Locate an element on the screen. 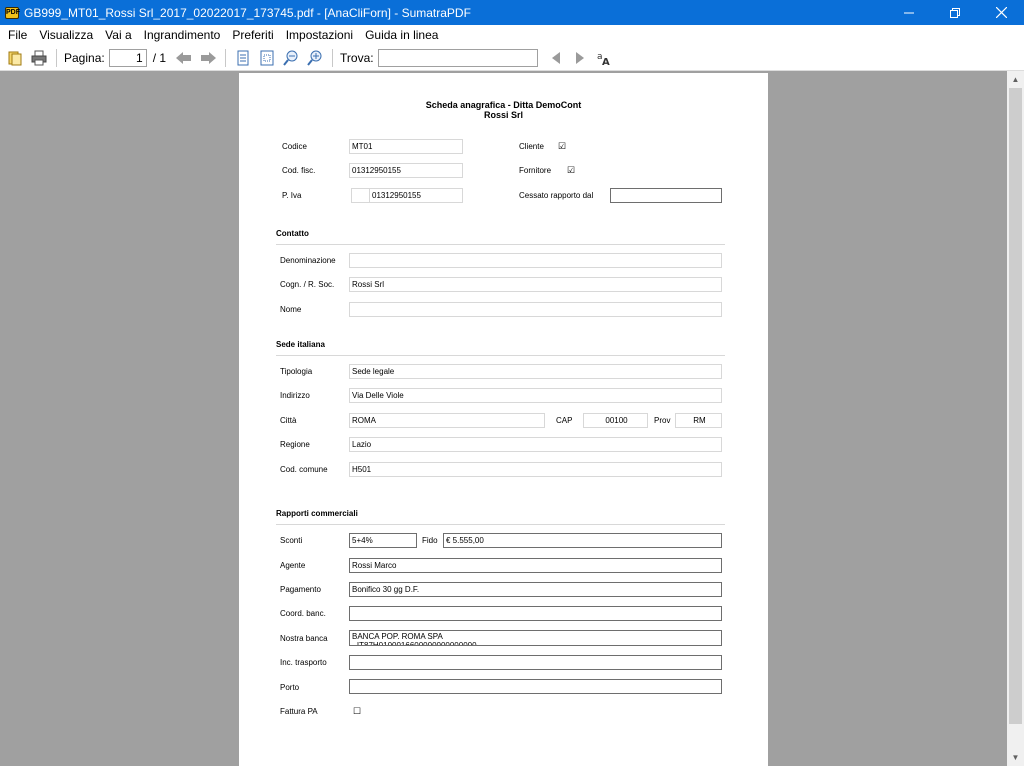  match-case-button: aA is located at coordinates (604, 58).